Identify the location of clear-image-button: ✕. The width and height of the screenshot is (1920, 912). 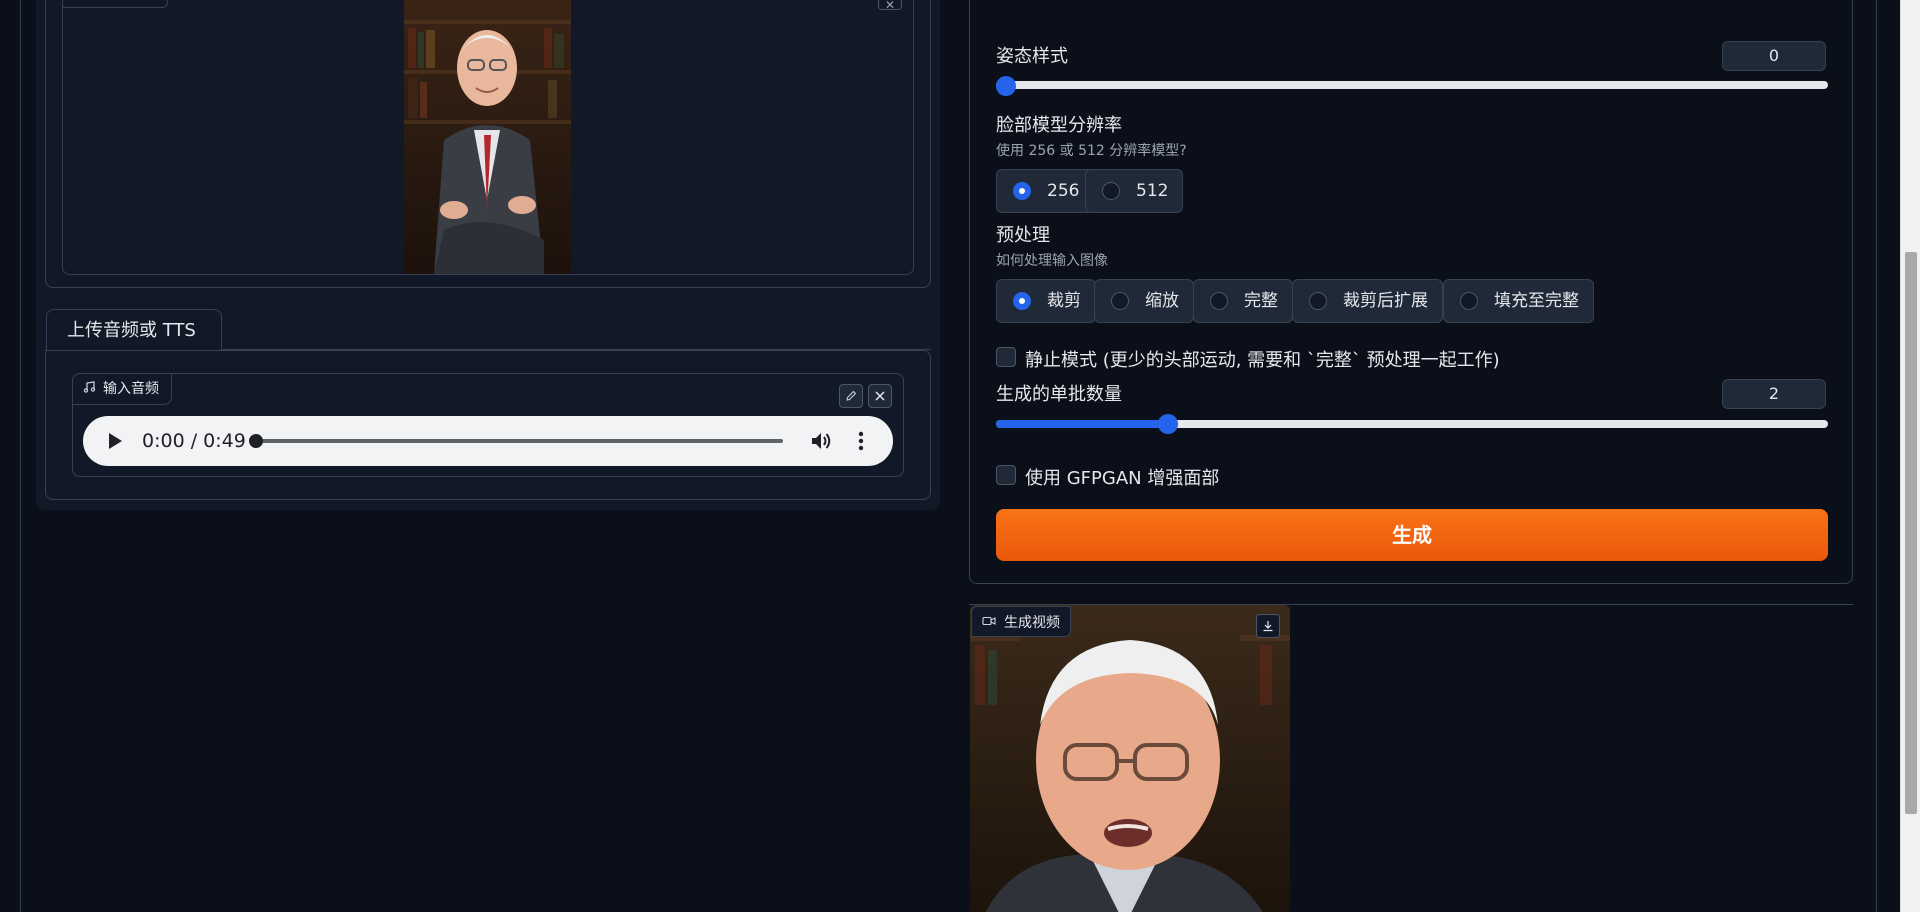
(890, 6).